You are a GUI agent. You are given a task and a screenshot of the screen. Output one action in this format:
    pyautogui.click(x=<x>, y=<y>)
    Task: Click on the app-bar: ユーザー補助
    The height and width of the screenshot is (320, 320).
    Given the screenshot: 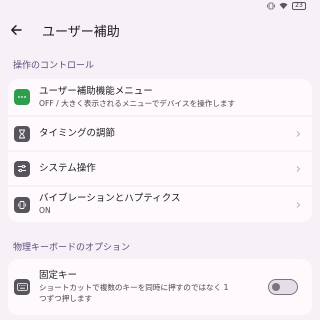 What is the action you would take?
    pyautogui.click(x=160, y=30)
    